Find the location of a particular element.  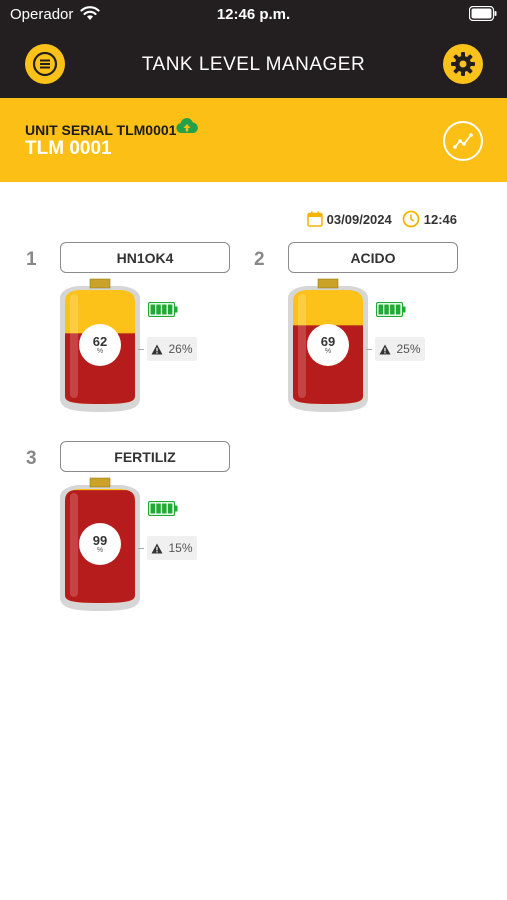

alarm-threshold: 26% is located at coordinates (172, 349).